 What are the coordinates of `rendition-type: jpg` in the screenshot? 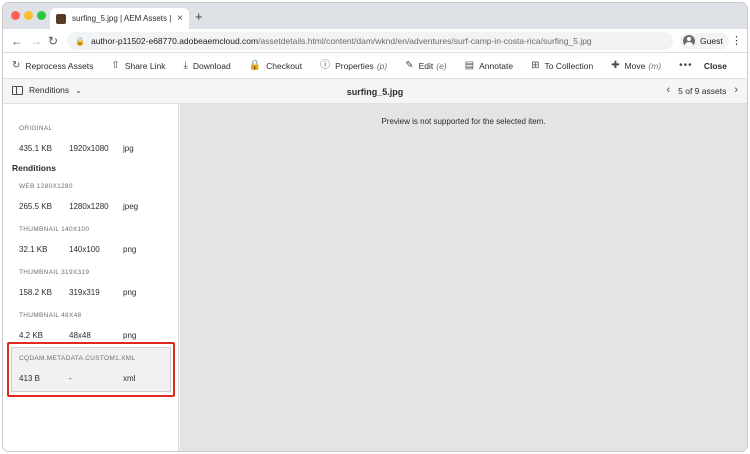 It's located at (128, 148).